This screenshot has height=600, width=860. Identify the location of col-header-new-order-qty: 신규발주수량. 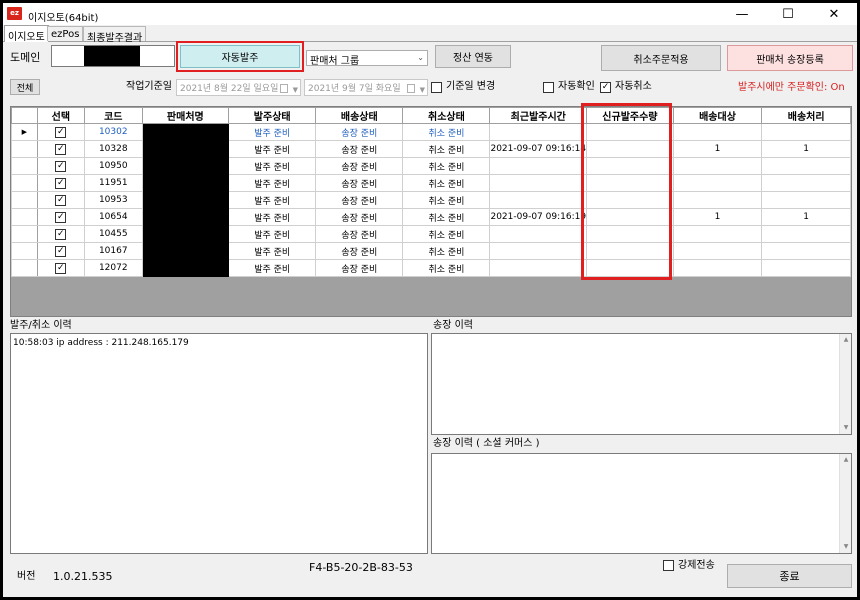
(630, 115).